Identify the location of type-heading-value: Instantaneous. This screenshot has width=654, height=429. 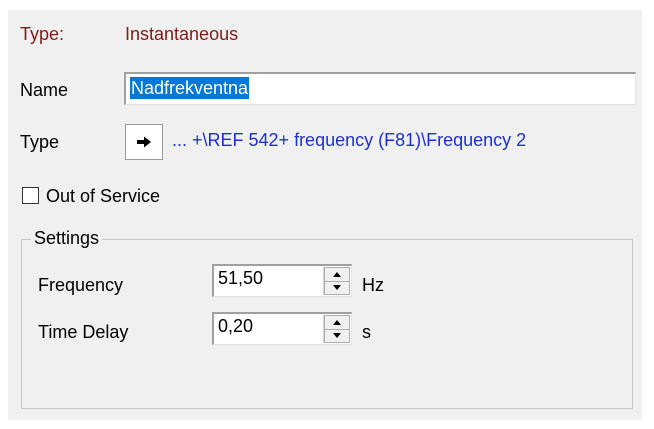
(182, 34).